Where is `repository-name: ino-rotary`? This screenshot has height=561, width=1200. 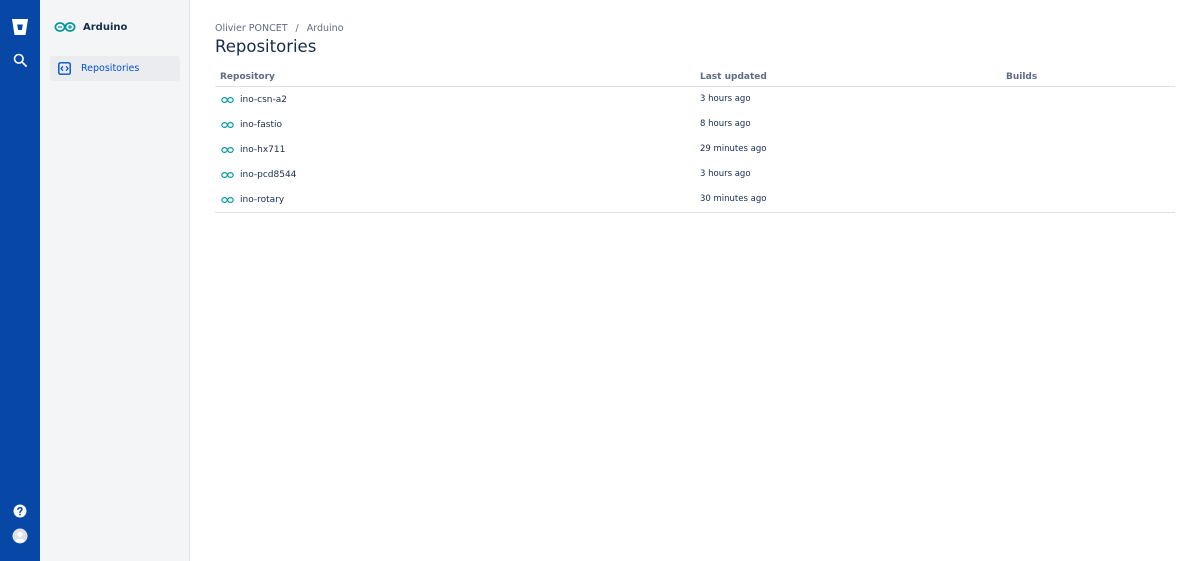
repository-name: ino-rotary is located at coordinates (262, 200).